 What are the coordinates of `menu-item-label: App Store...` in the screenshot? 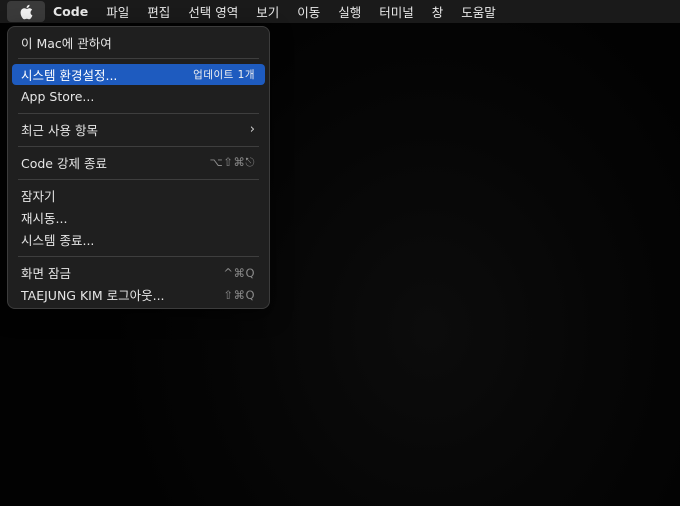 It's located at (58, 96).